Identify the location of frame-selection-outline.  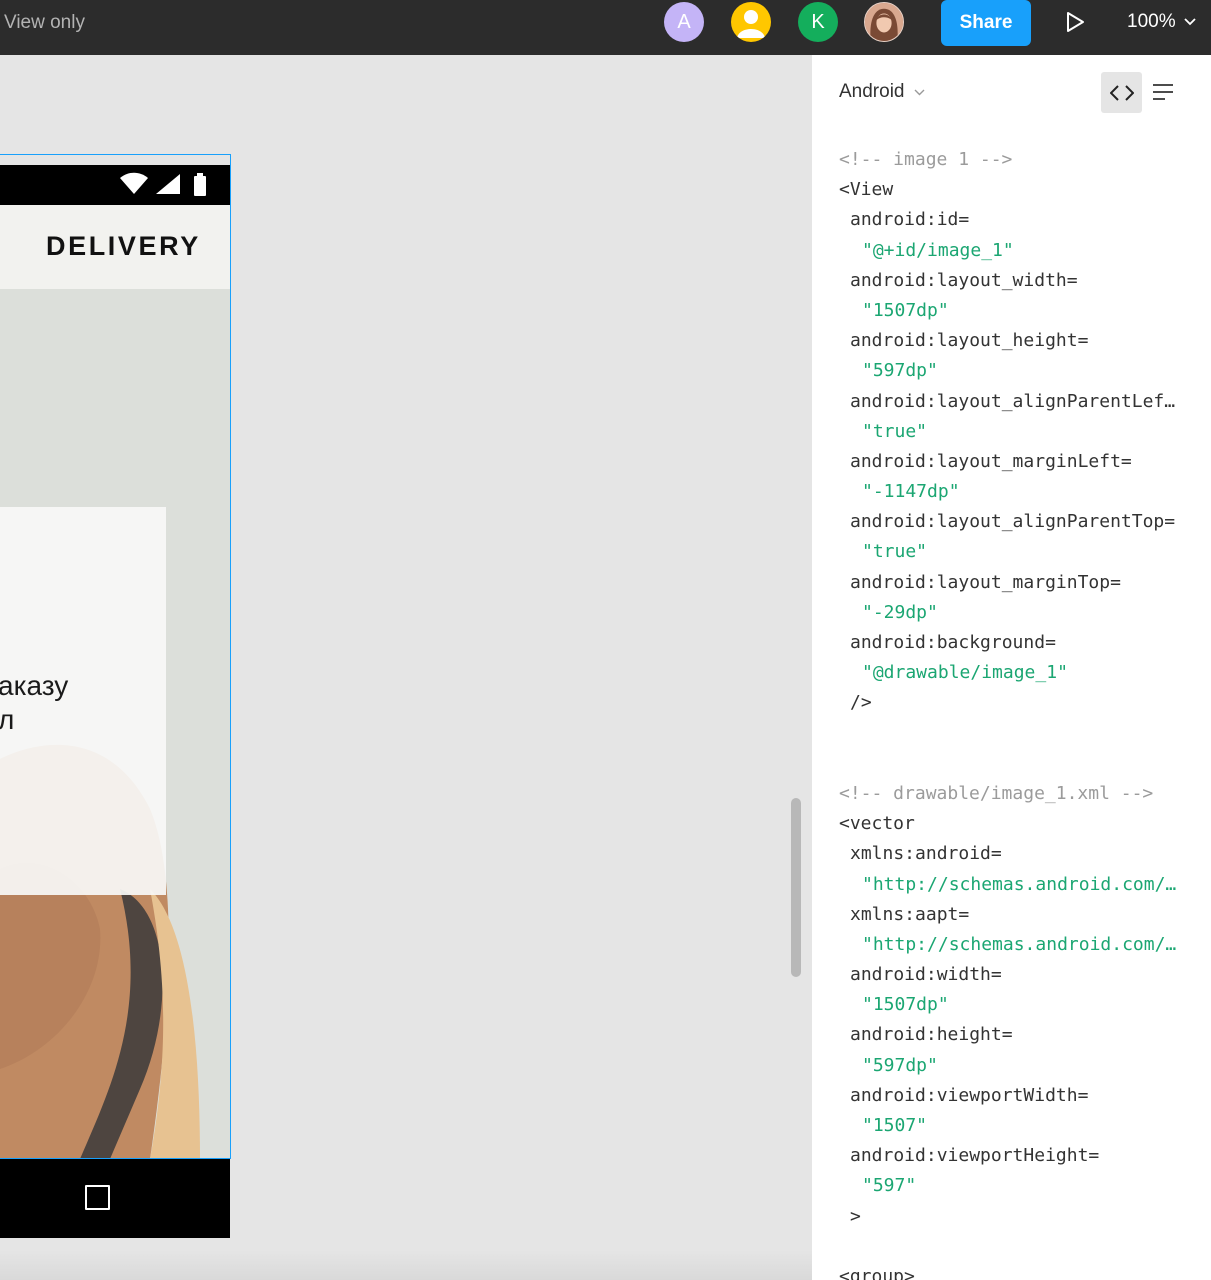
(115, 656).